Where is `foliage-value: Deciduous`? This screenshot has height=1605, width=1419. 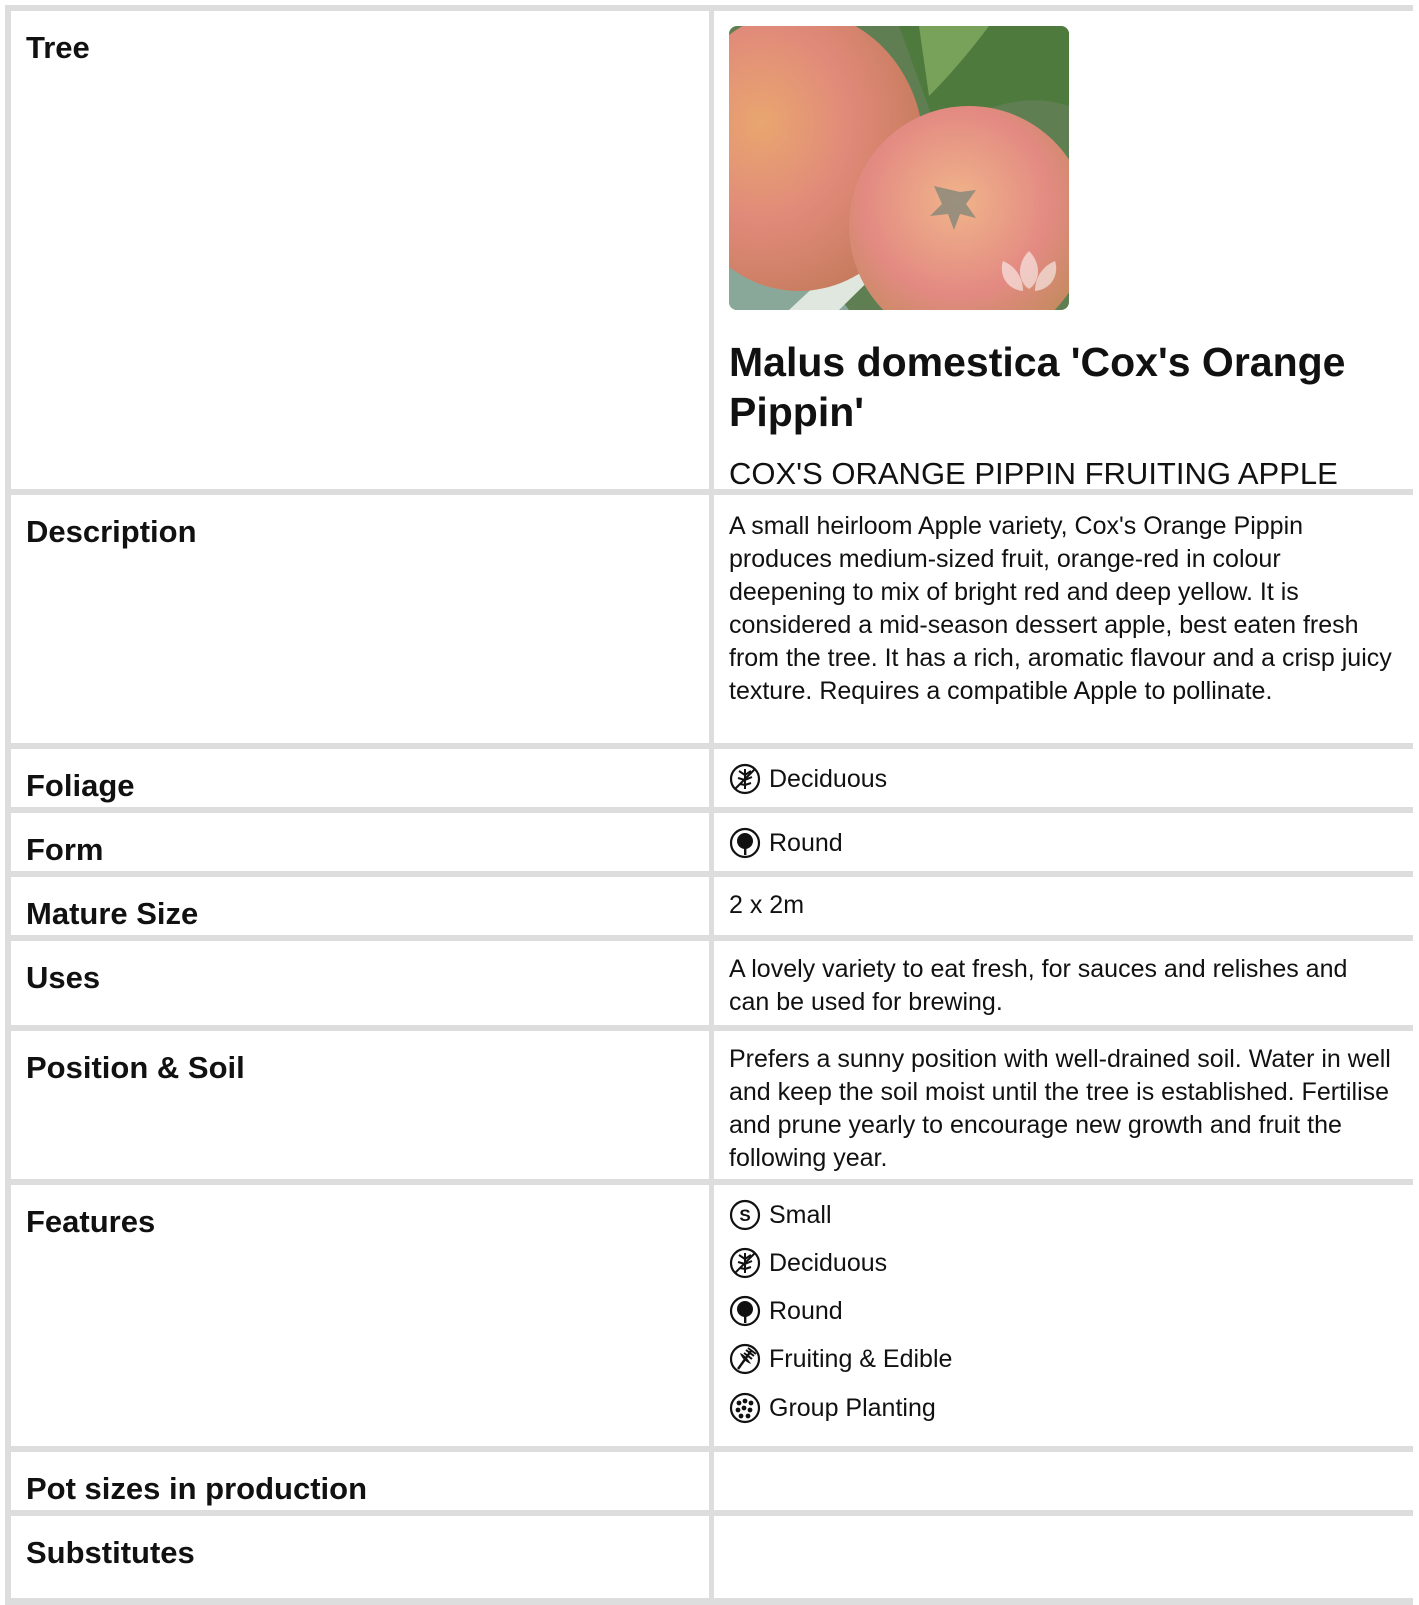 foliage-value: Deciduous is located at coordinates (808, 779).